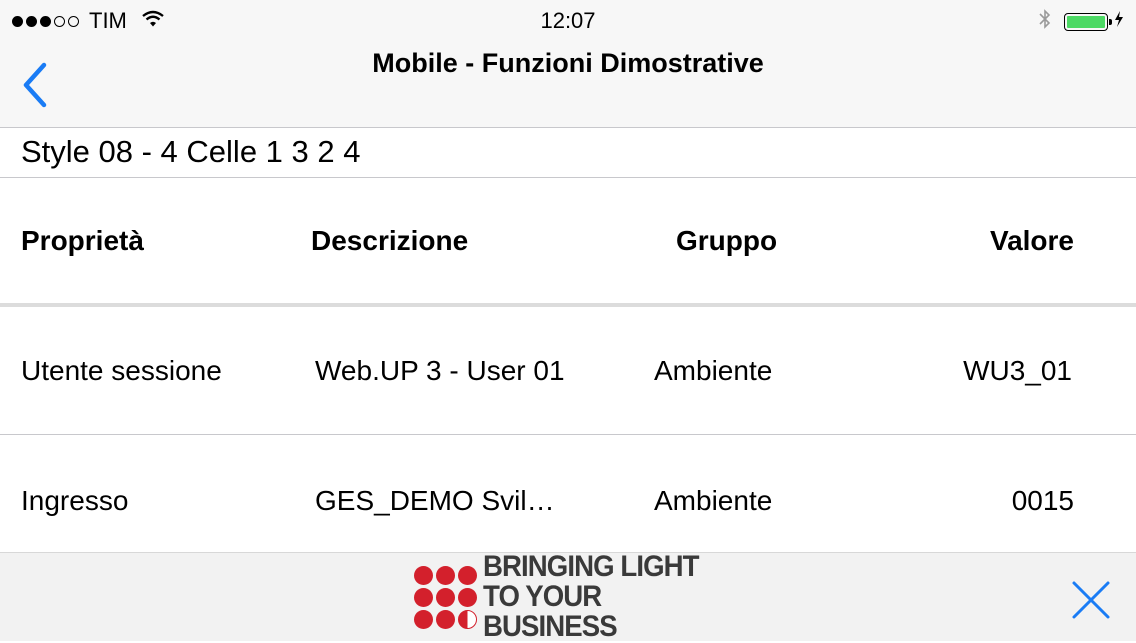 This screenshot has height=643, width=1136. Describe the element at coordinates (191, 151) in the screenshot. I see `section-title: Style 08 - 4 Celle 1 3 2 4` at that location.